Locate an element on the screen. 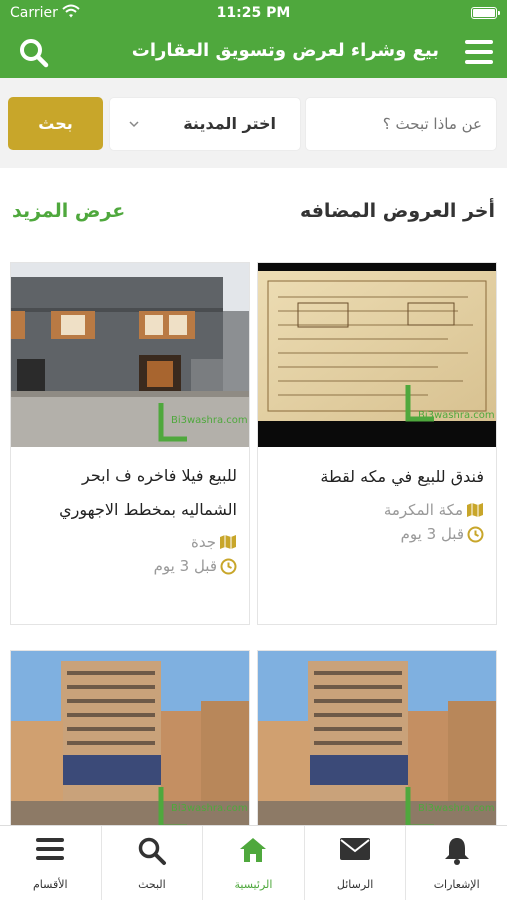  section-title: أخر العروض المضافه is located at coordinates (397, 211).